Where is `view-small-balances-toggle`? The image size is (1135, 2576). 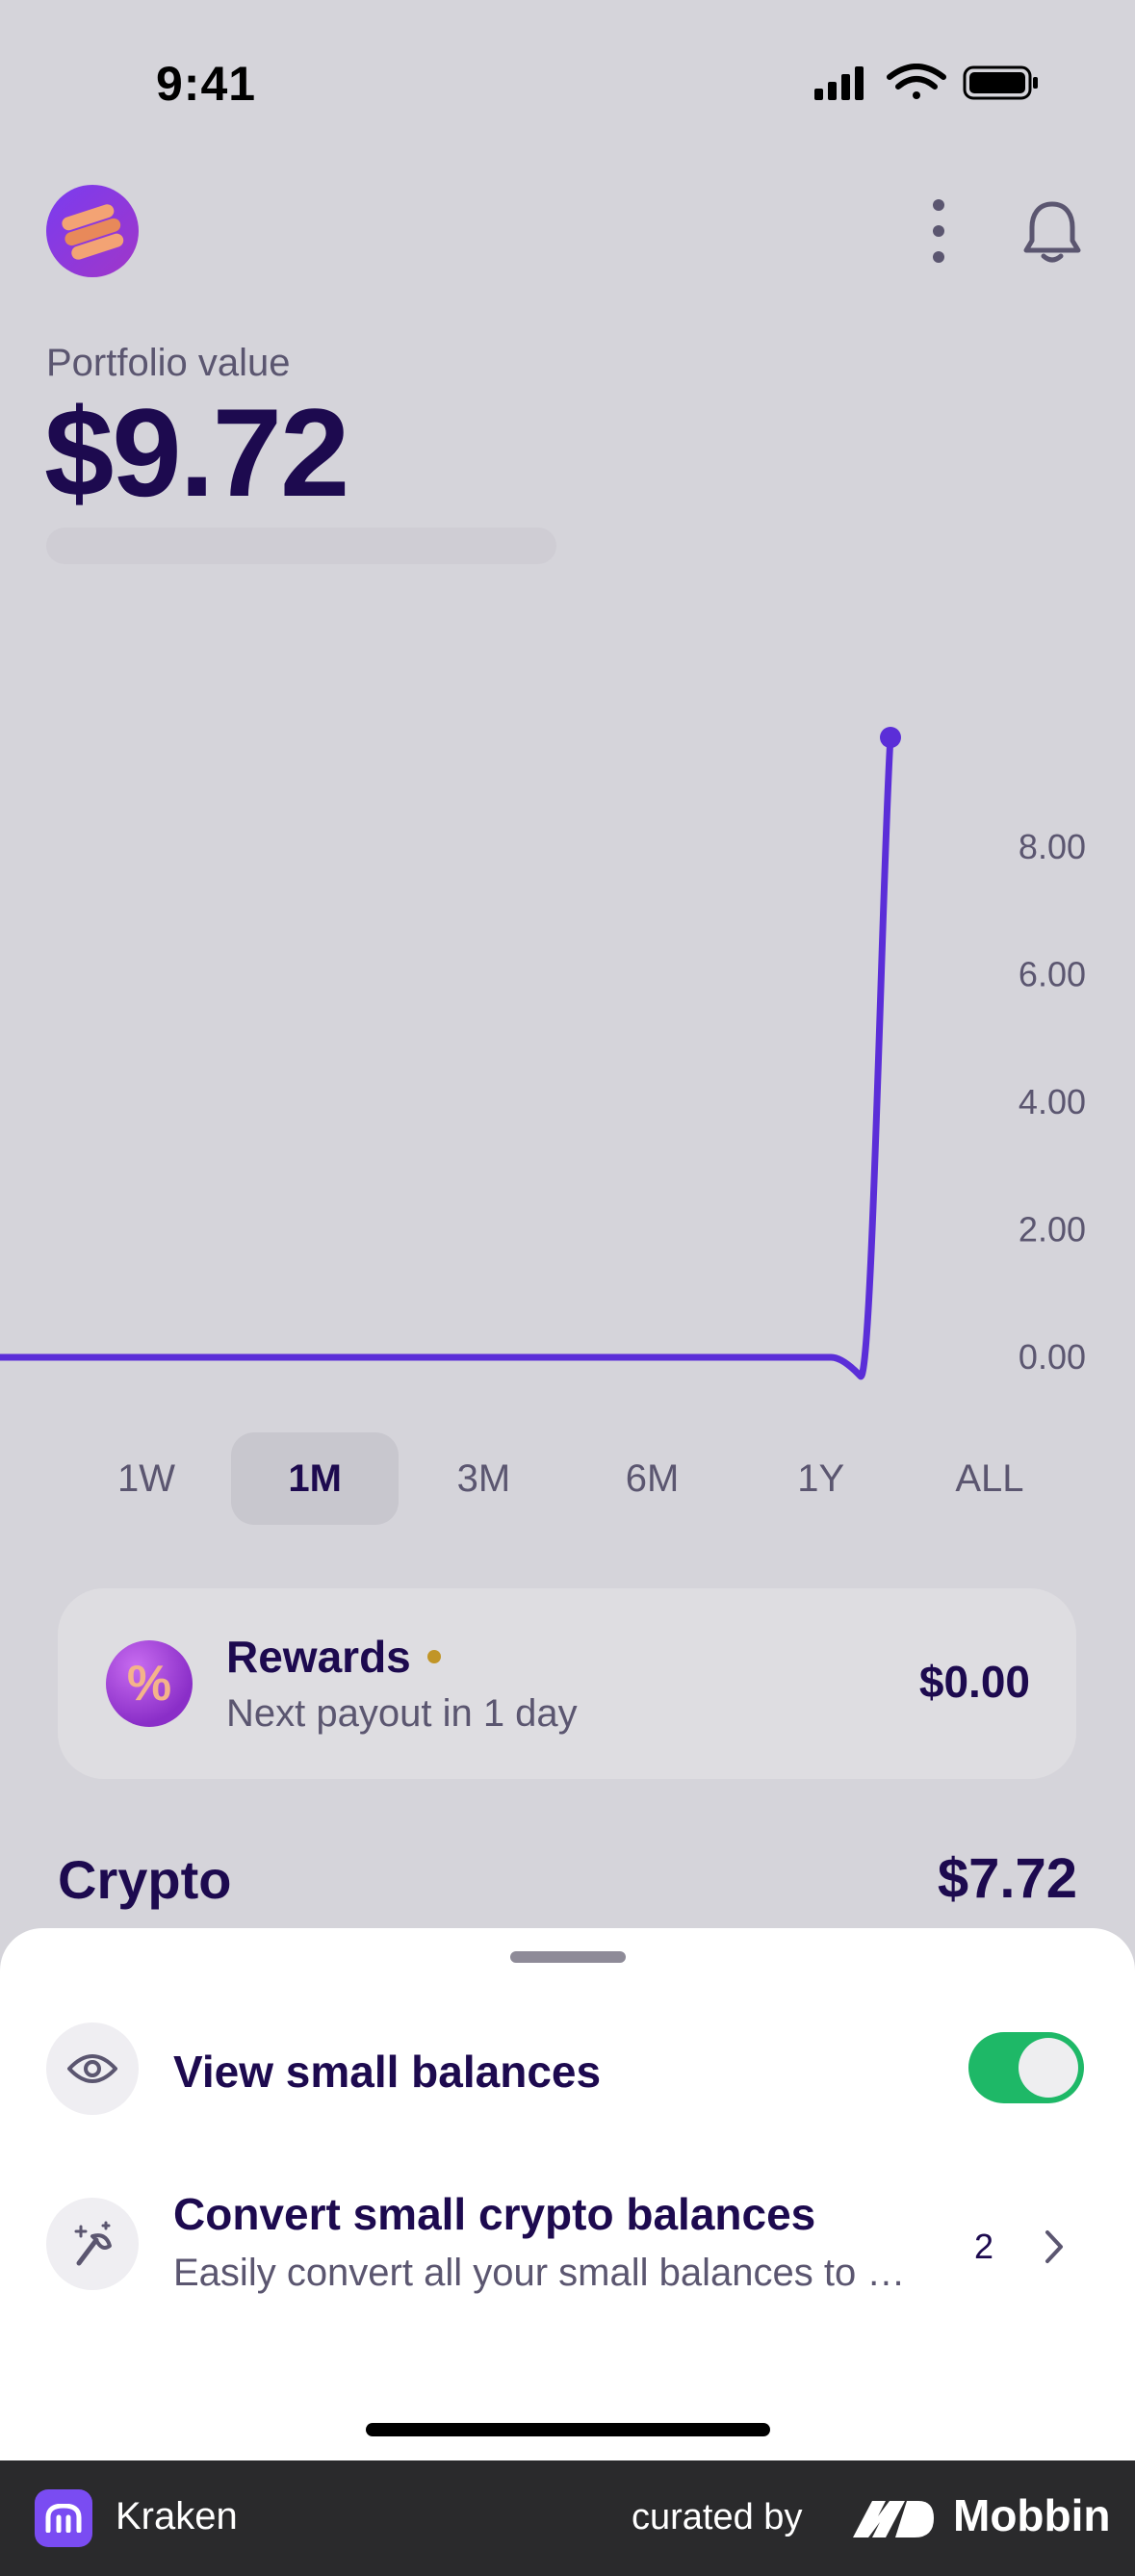 view-small-balances-toggle is located at coordinates (1026, 2068).